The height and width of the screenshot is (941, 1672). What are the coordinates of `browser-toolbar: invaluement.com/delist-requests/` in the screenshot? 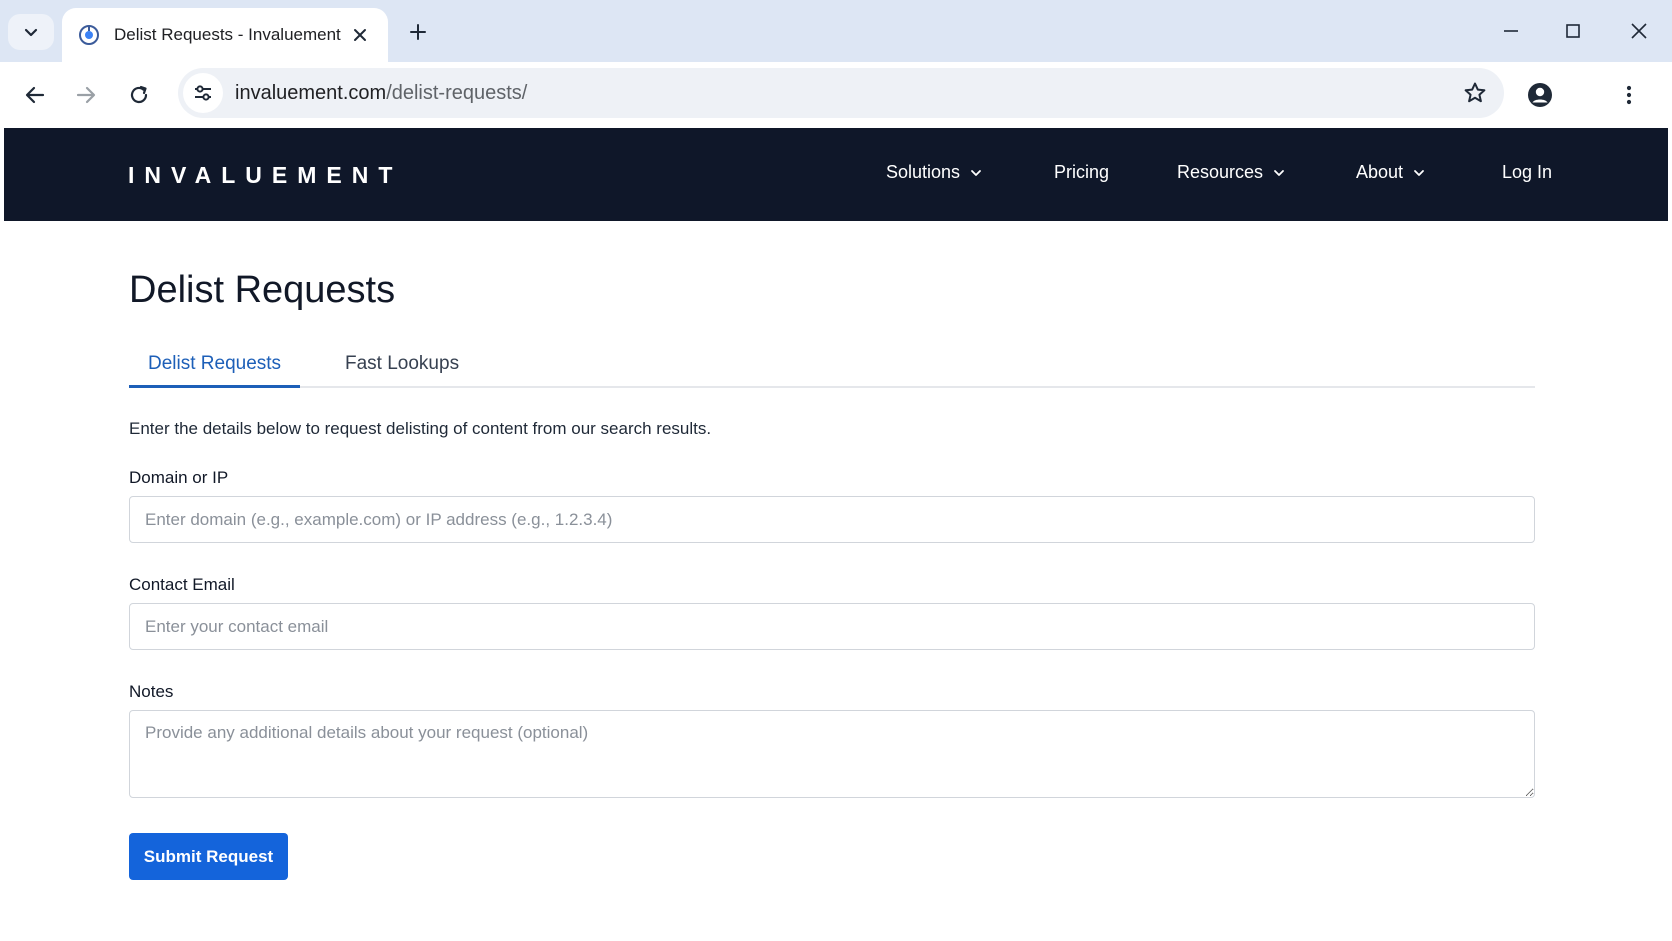 It's located at (836, 95).